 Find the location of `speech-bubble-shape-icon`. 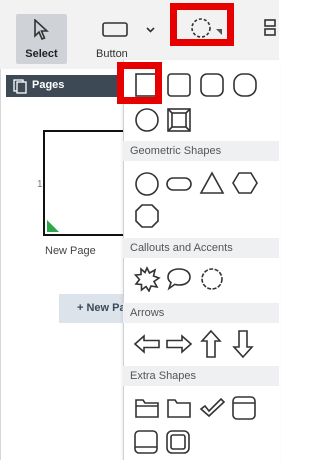

speech-bubble-shape-icon is located at coordinates (179, 279).